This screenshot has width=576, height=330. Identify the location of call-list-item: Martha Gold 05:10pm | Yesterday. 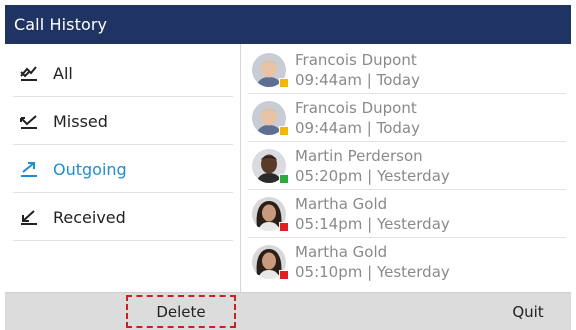
(407, 262).